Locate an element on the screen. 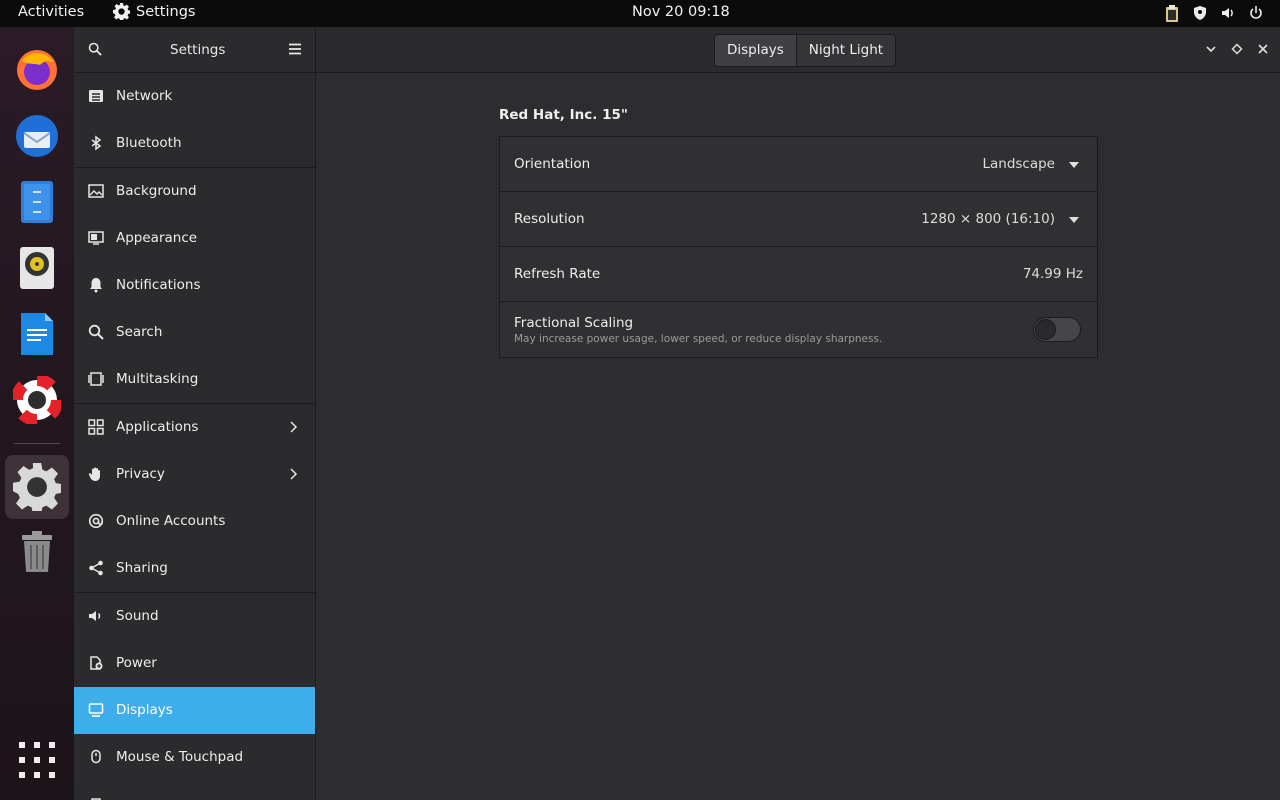  orientation-value: Landscape is located at coordinates (1018, 164).